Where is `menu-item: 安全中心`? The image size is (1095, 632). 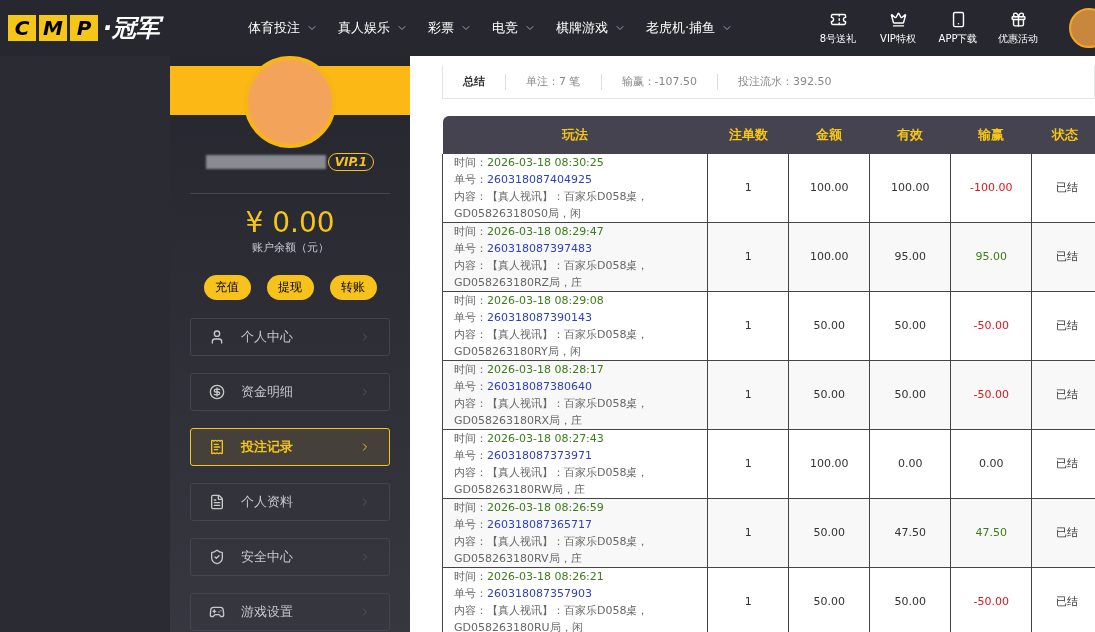
menu-item: 安全中心 is located at coordinates (290, 556).